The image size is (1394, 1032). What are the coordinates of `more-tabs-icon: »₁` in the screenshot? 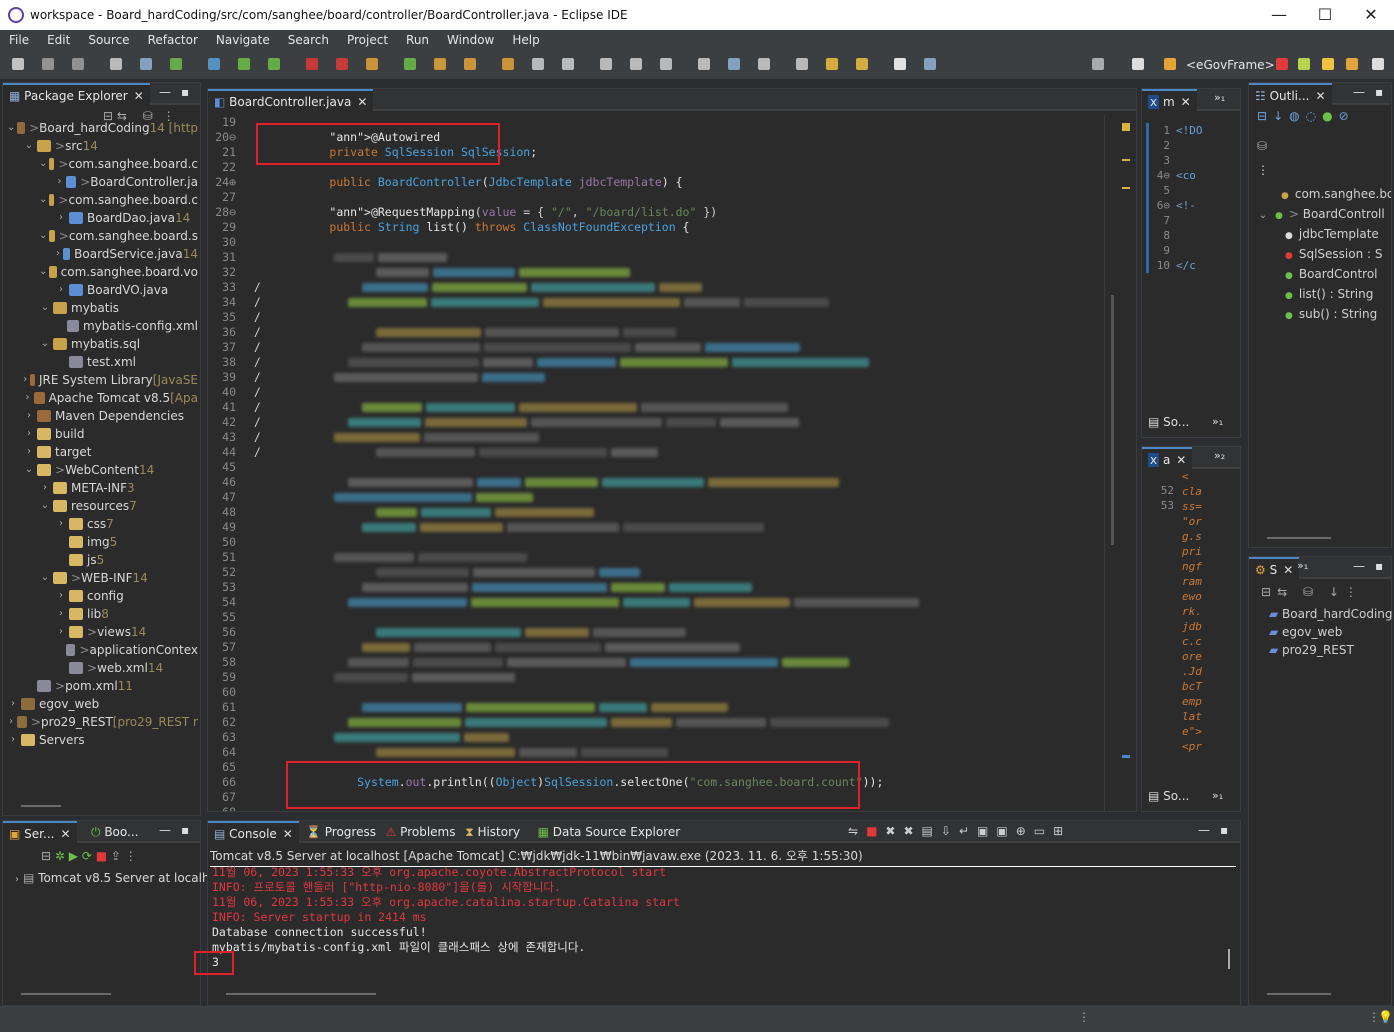 It's located at (1219, 97).